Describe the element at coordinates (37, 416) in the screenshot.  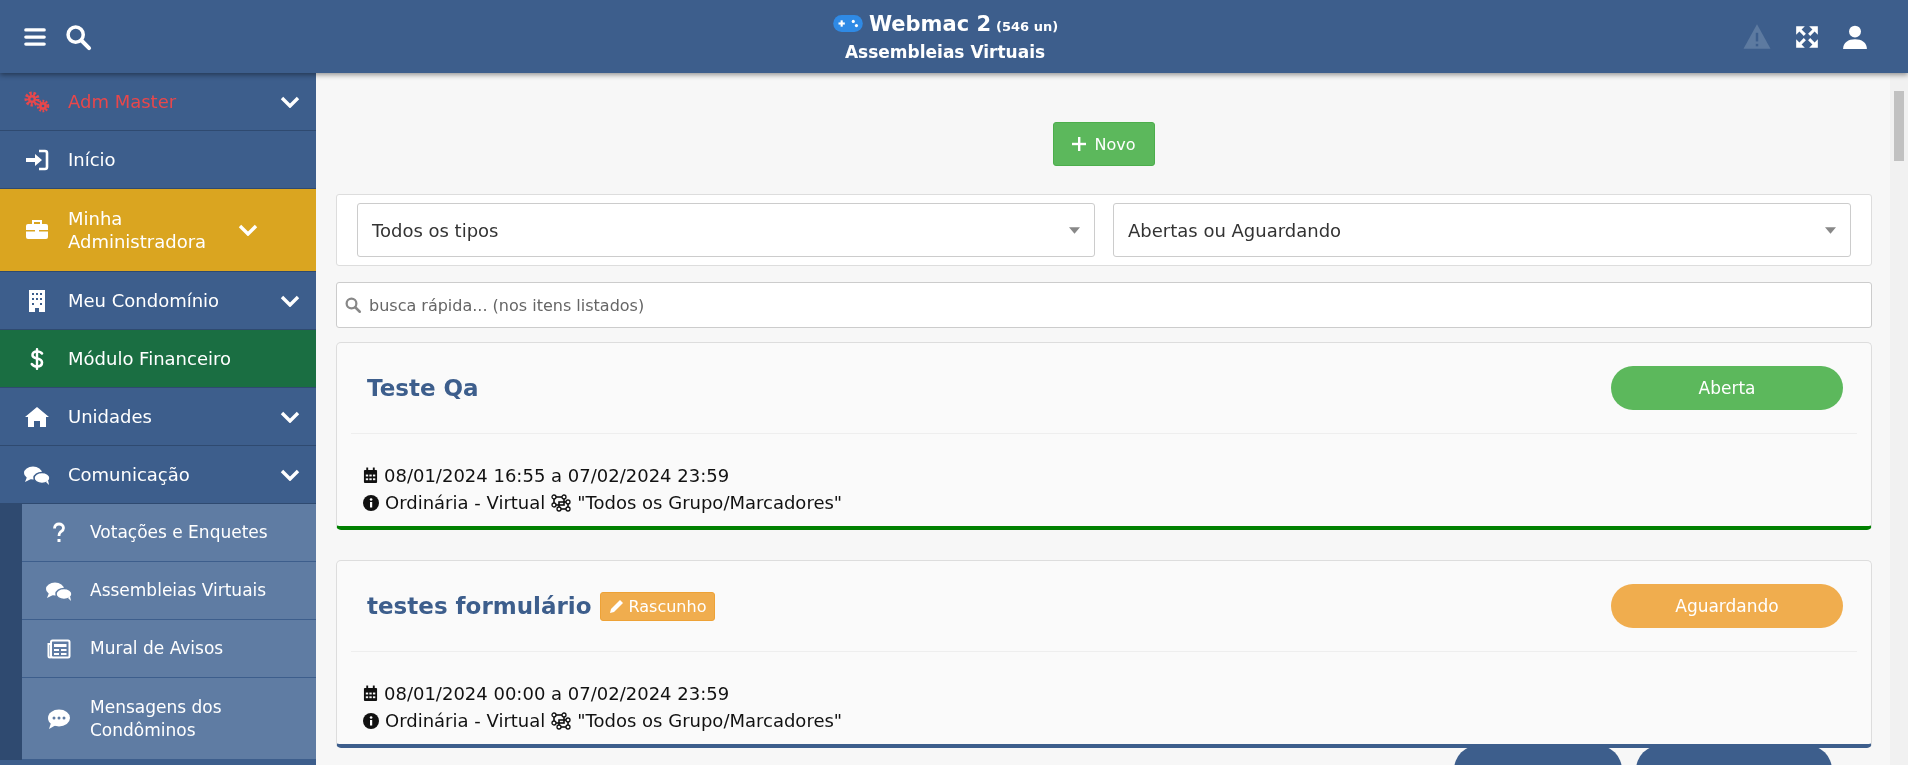
I see `home-icon` at that location.